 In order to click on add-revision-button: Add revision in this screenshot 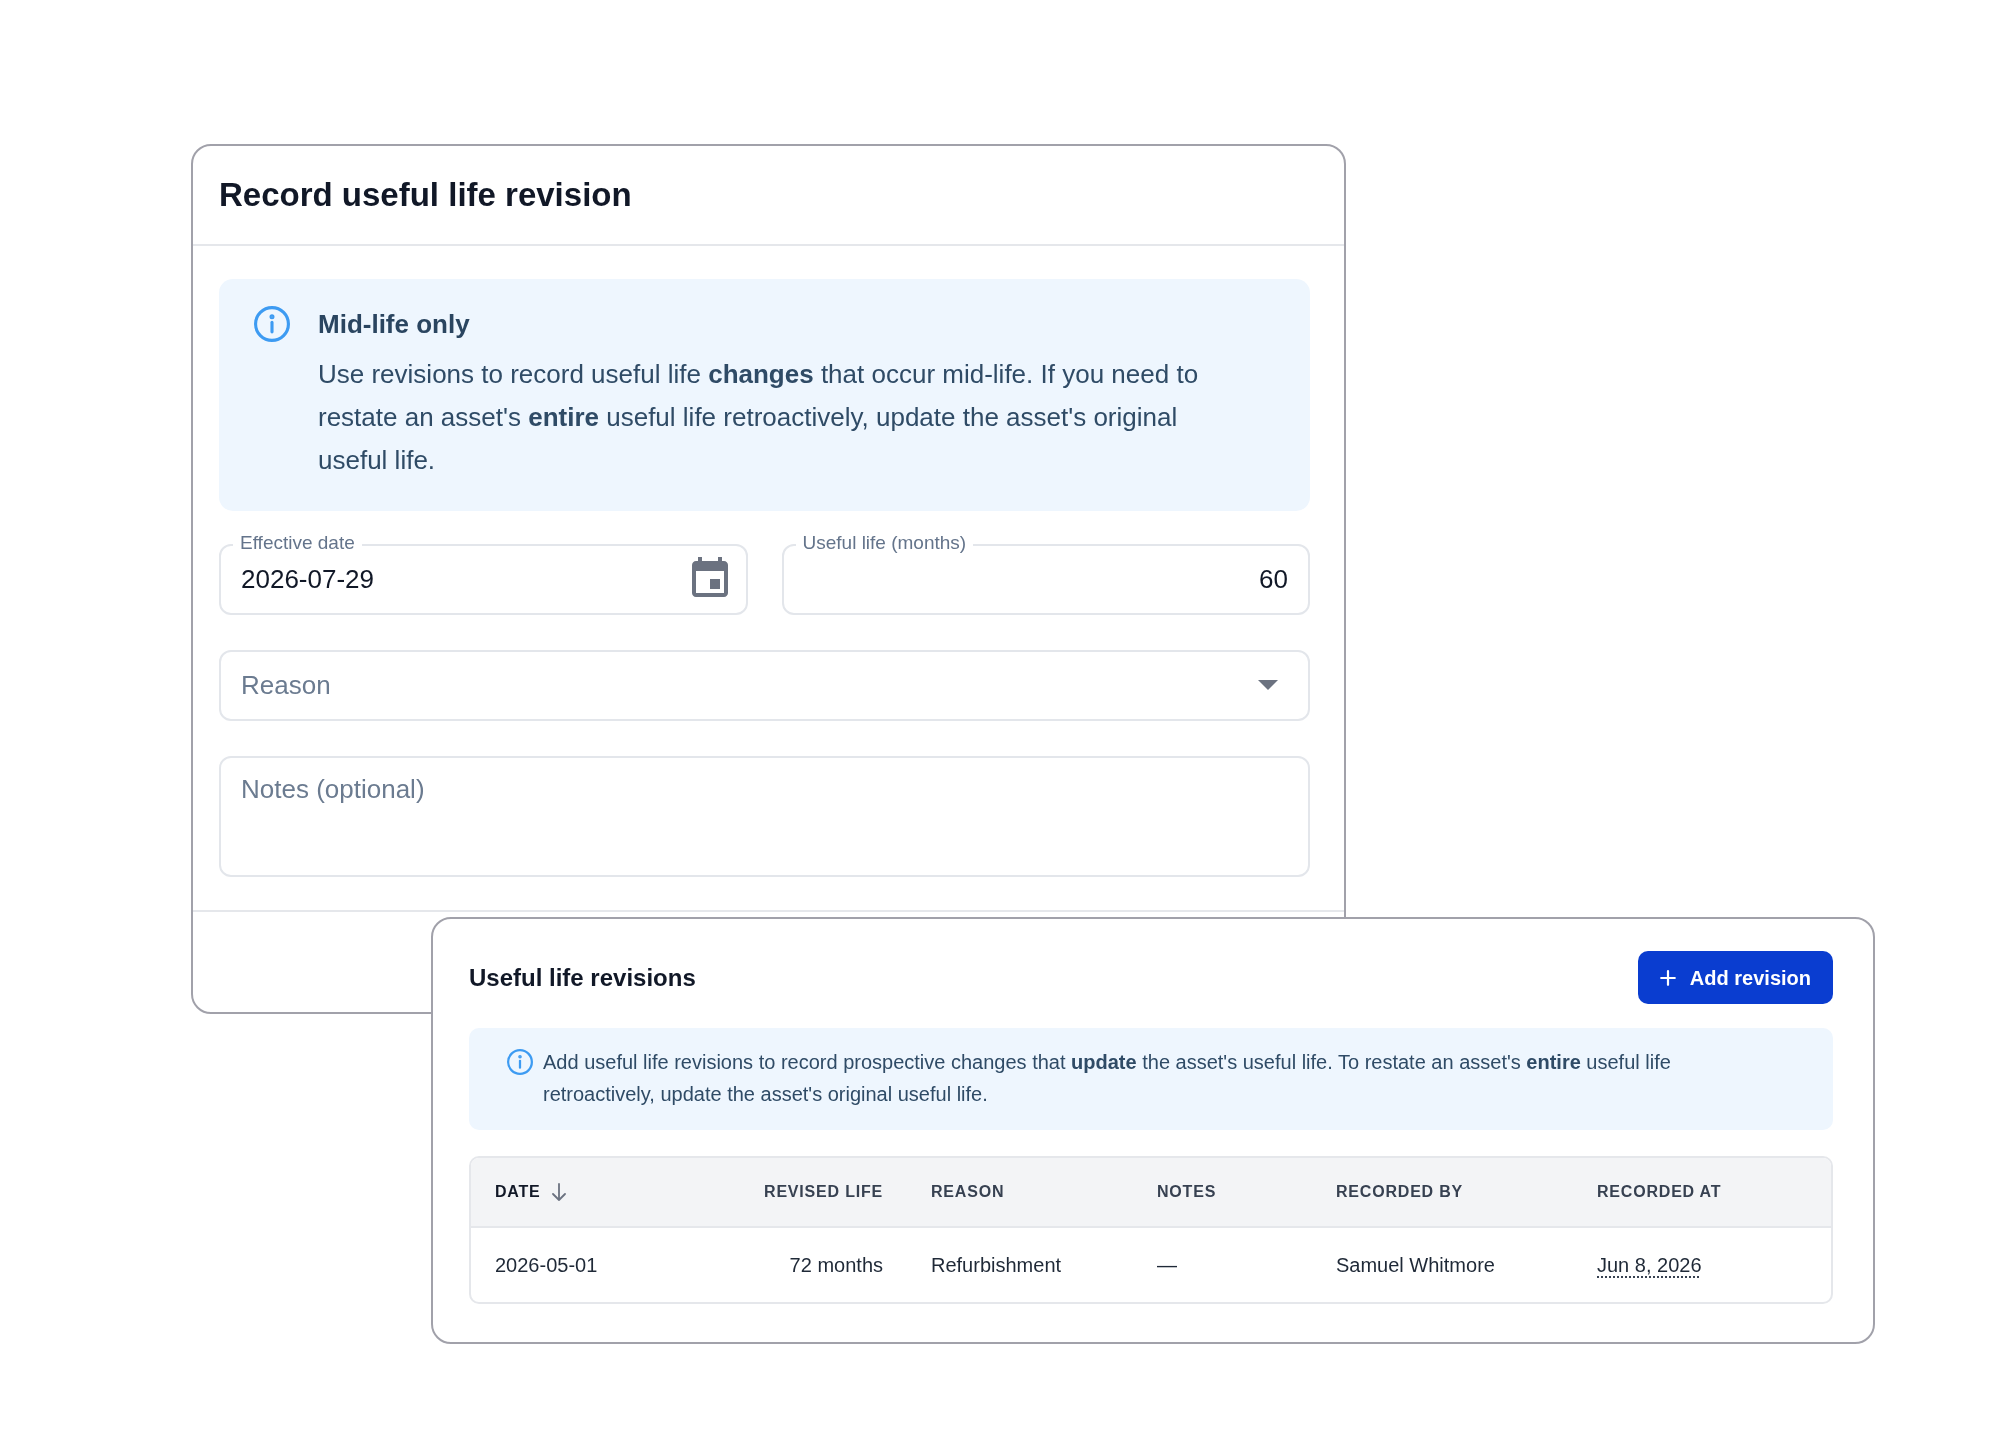, I will do `click(1735, 977)`.